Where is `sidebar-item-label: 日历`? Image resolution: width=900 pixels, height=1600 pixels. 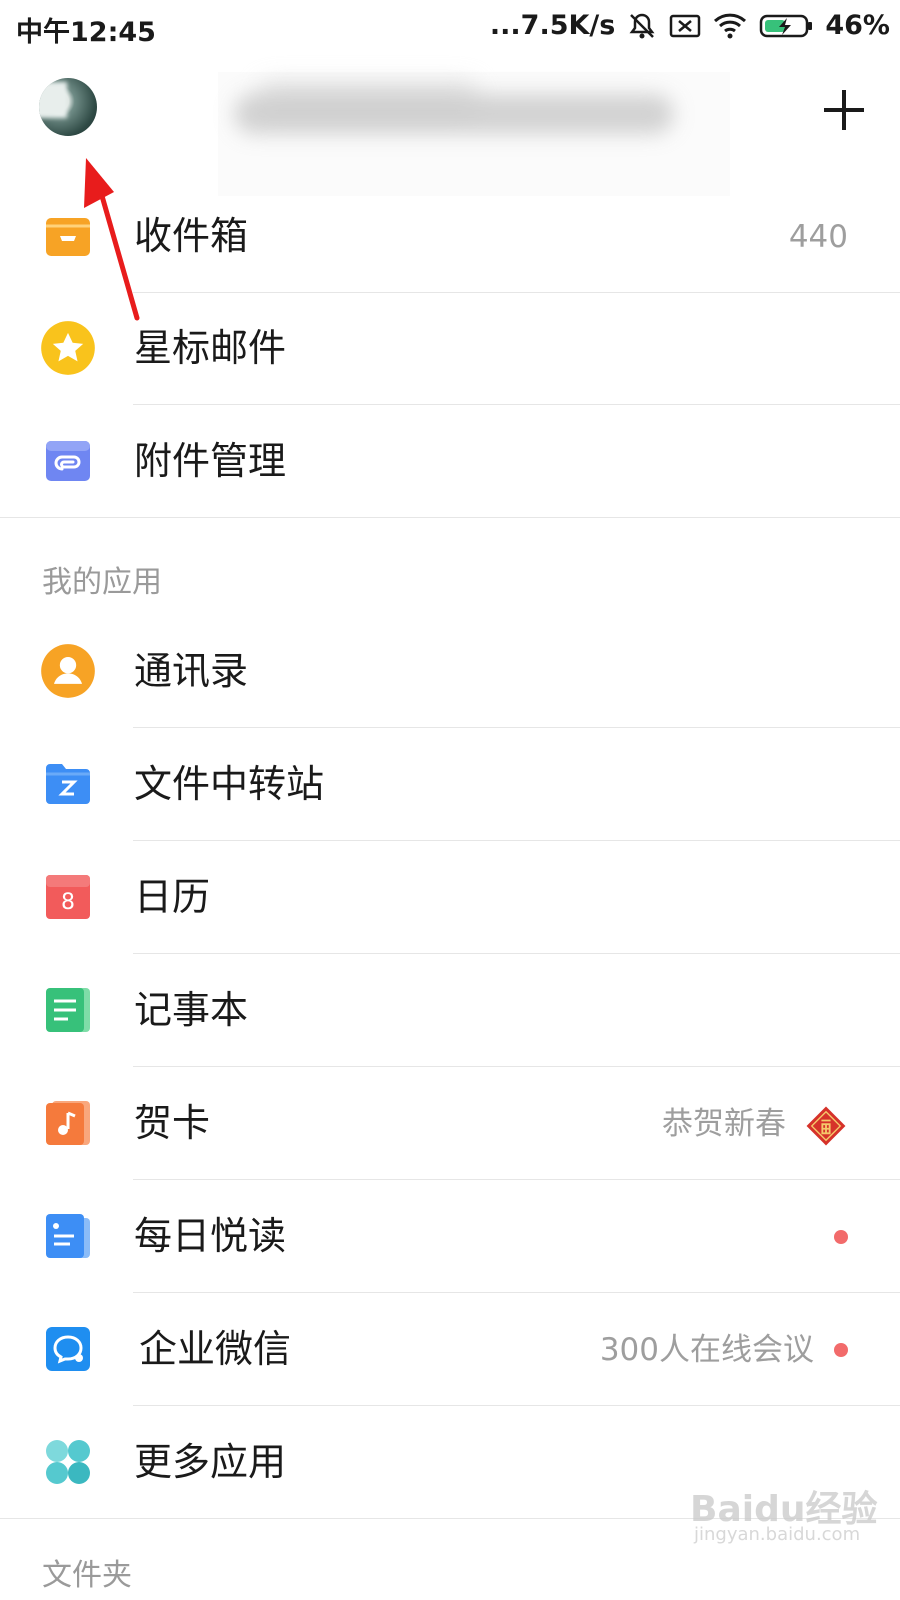 sidebar-item-label: 日历 is located at coordinates (172, 897).